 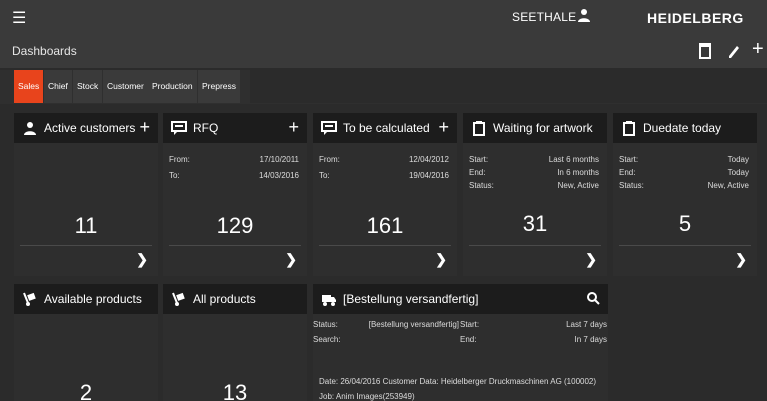 I want to click on dashboard-bar, so click(x=383, y=52).